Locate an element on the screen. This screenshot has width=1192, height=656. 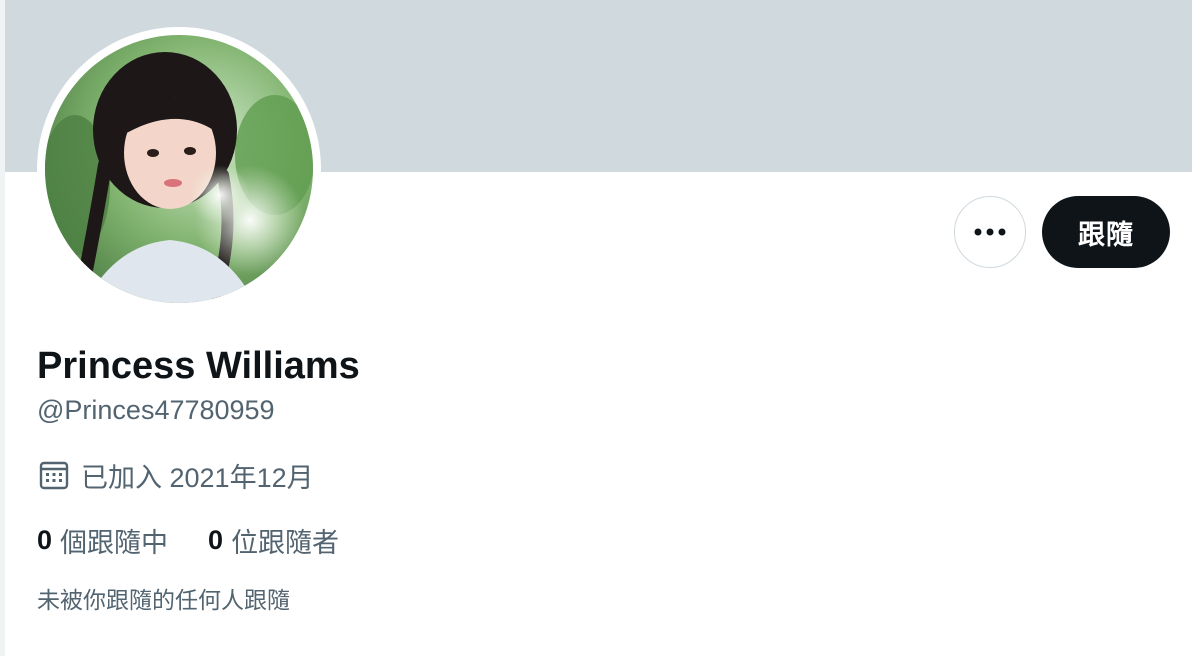
joined-date: 已加入 2021年12月 is located at coordinates (175, 475).